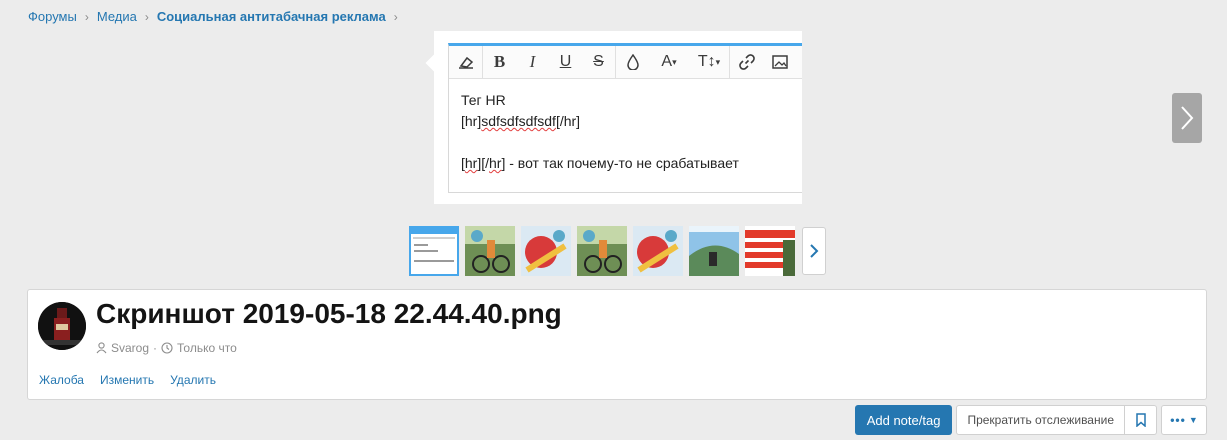  What do you see at coordinates (465, 62) in the screenshot?
I see `eraser-icon` at bounding box center [465, 62].